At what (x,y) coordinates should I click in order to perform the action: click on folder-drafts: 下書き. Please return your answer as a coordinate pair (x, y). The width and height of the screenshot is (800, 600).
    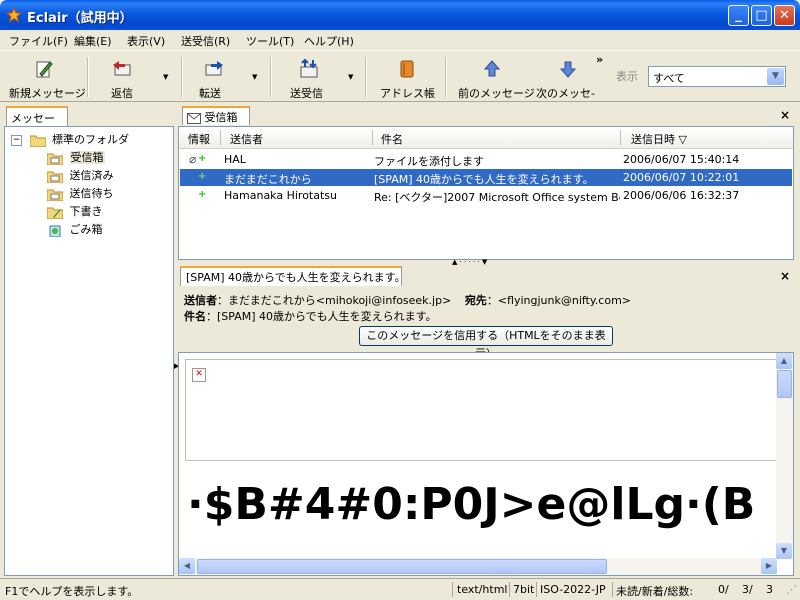
    Looking at the image, I should click on (75, 212).